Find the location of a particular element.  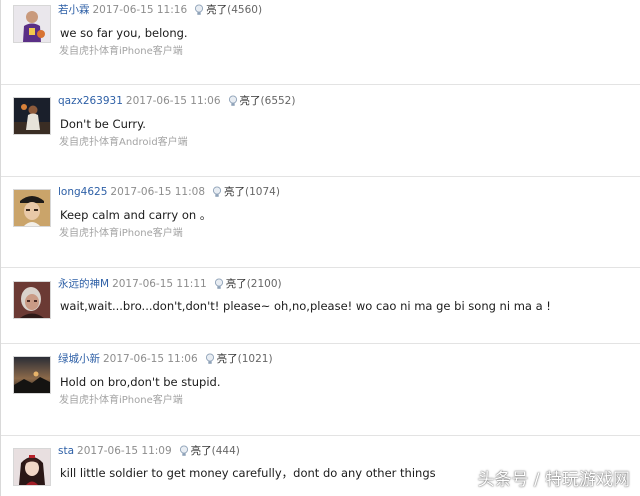

light-button: 亮了 (444) is located at coordinates (209, 451).